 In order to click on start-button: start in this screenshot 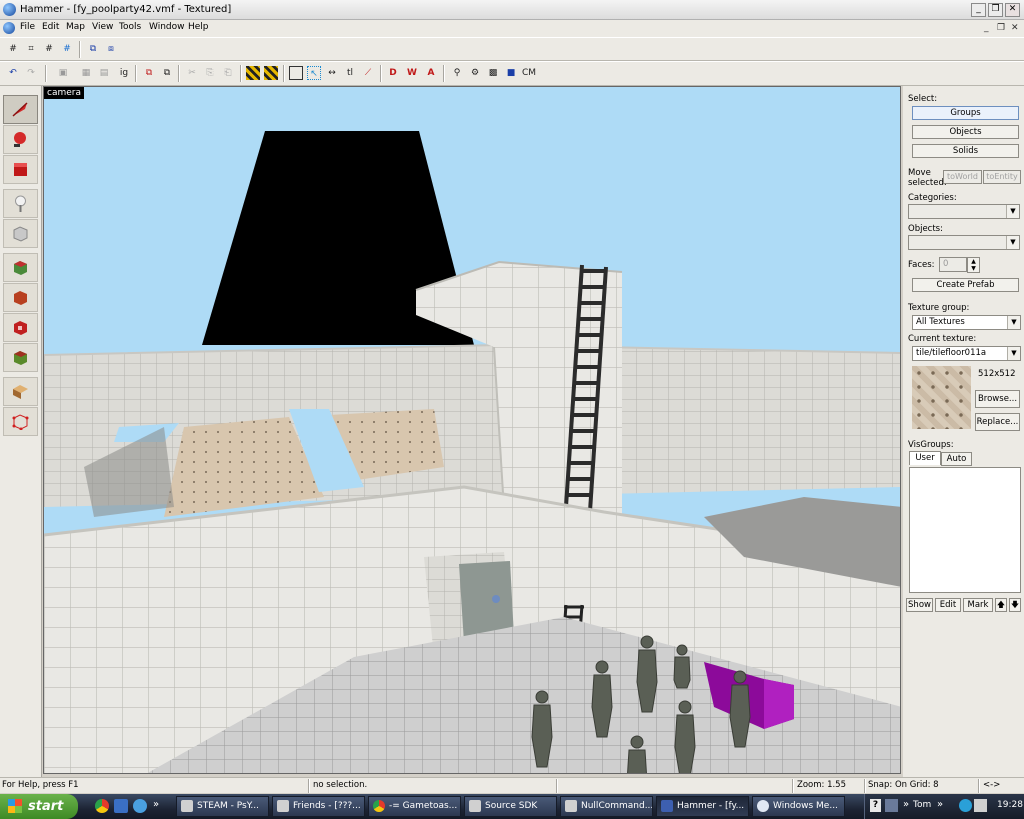, I will do `click(39, 806)`.